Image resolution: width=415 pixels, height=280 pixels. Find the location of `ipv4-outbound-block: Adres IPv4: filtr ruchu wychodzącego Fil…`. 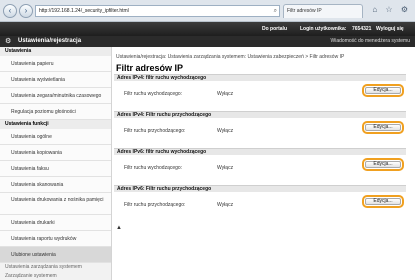

ipv4-outbound-block: Adres IPv4: filtr ruchu wychodzącego Fil… is located at coordinates (260, 91).